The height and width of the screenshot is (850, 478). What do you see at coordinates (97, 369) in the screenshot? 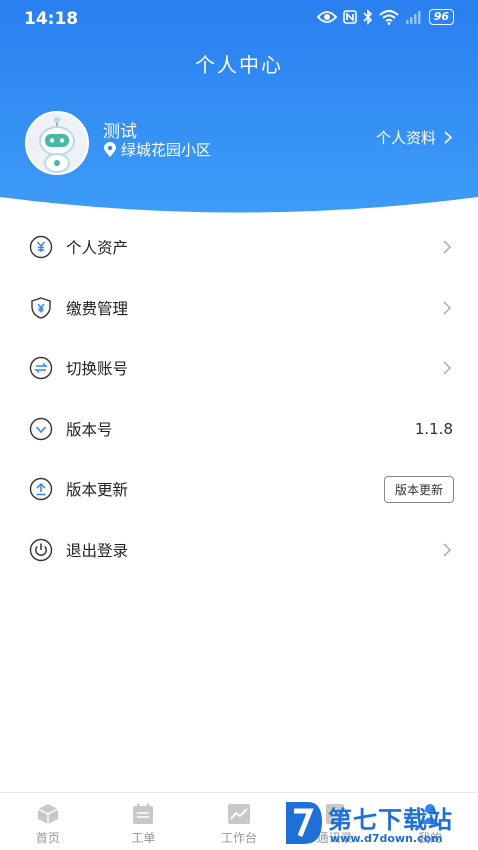
I see `menu-label: 切换账号` at bounding box center [97, 369].